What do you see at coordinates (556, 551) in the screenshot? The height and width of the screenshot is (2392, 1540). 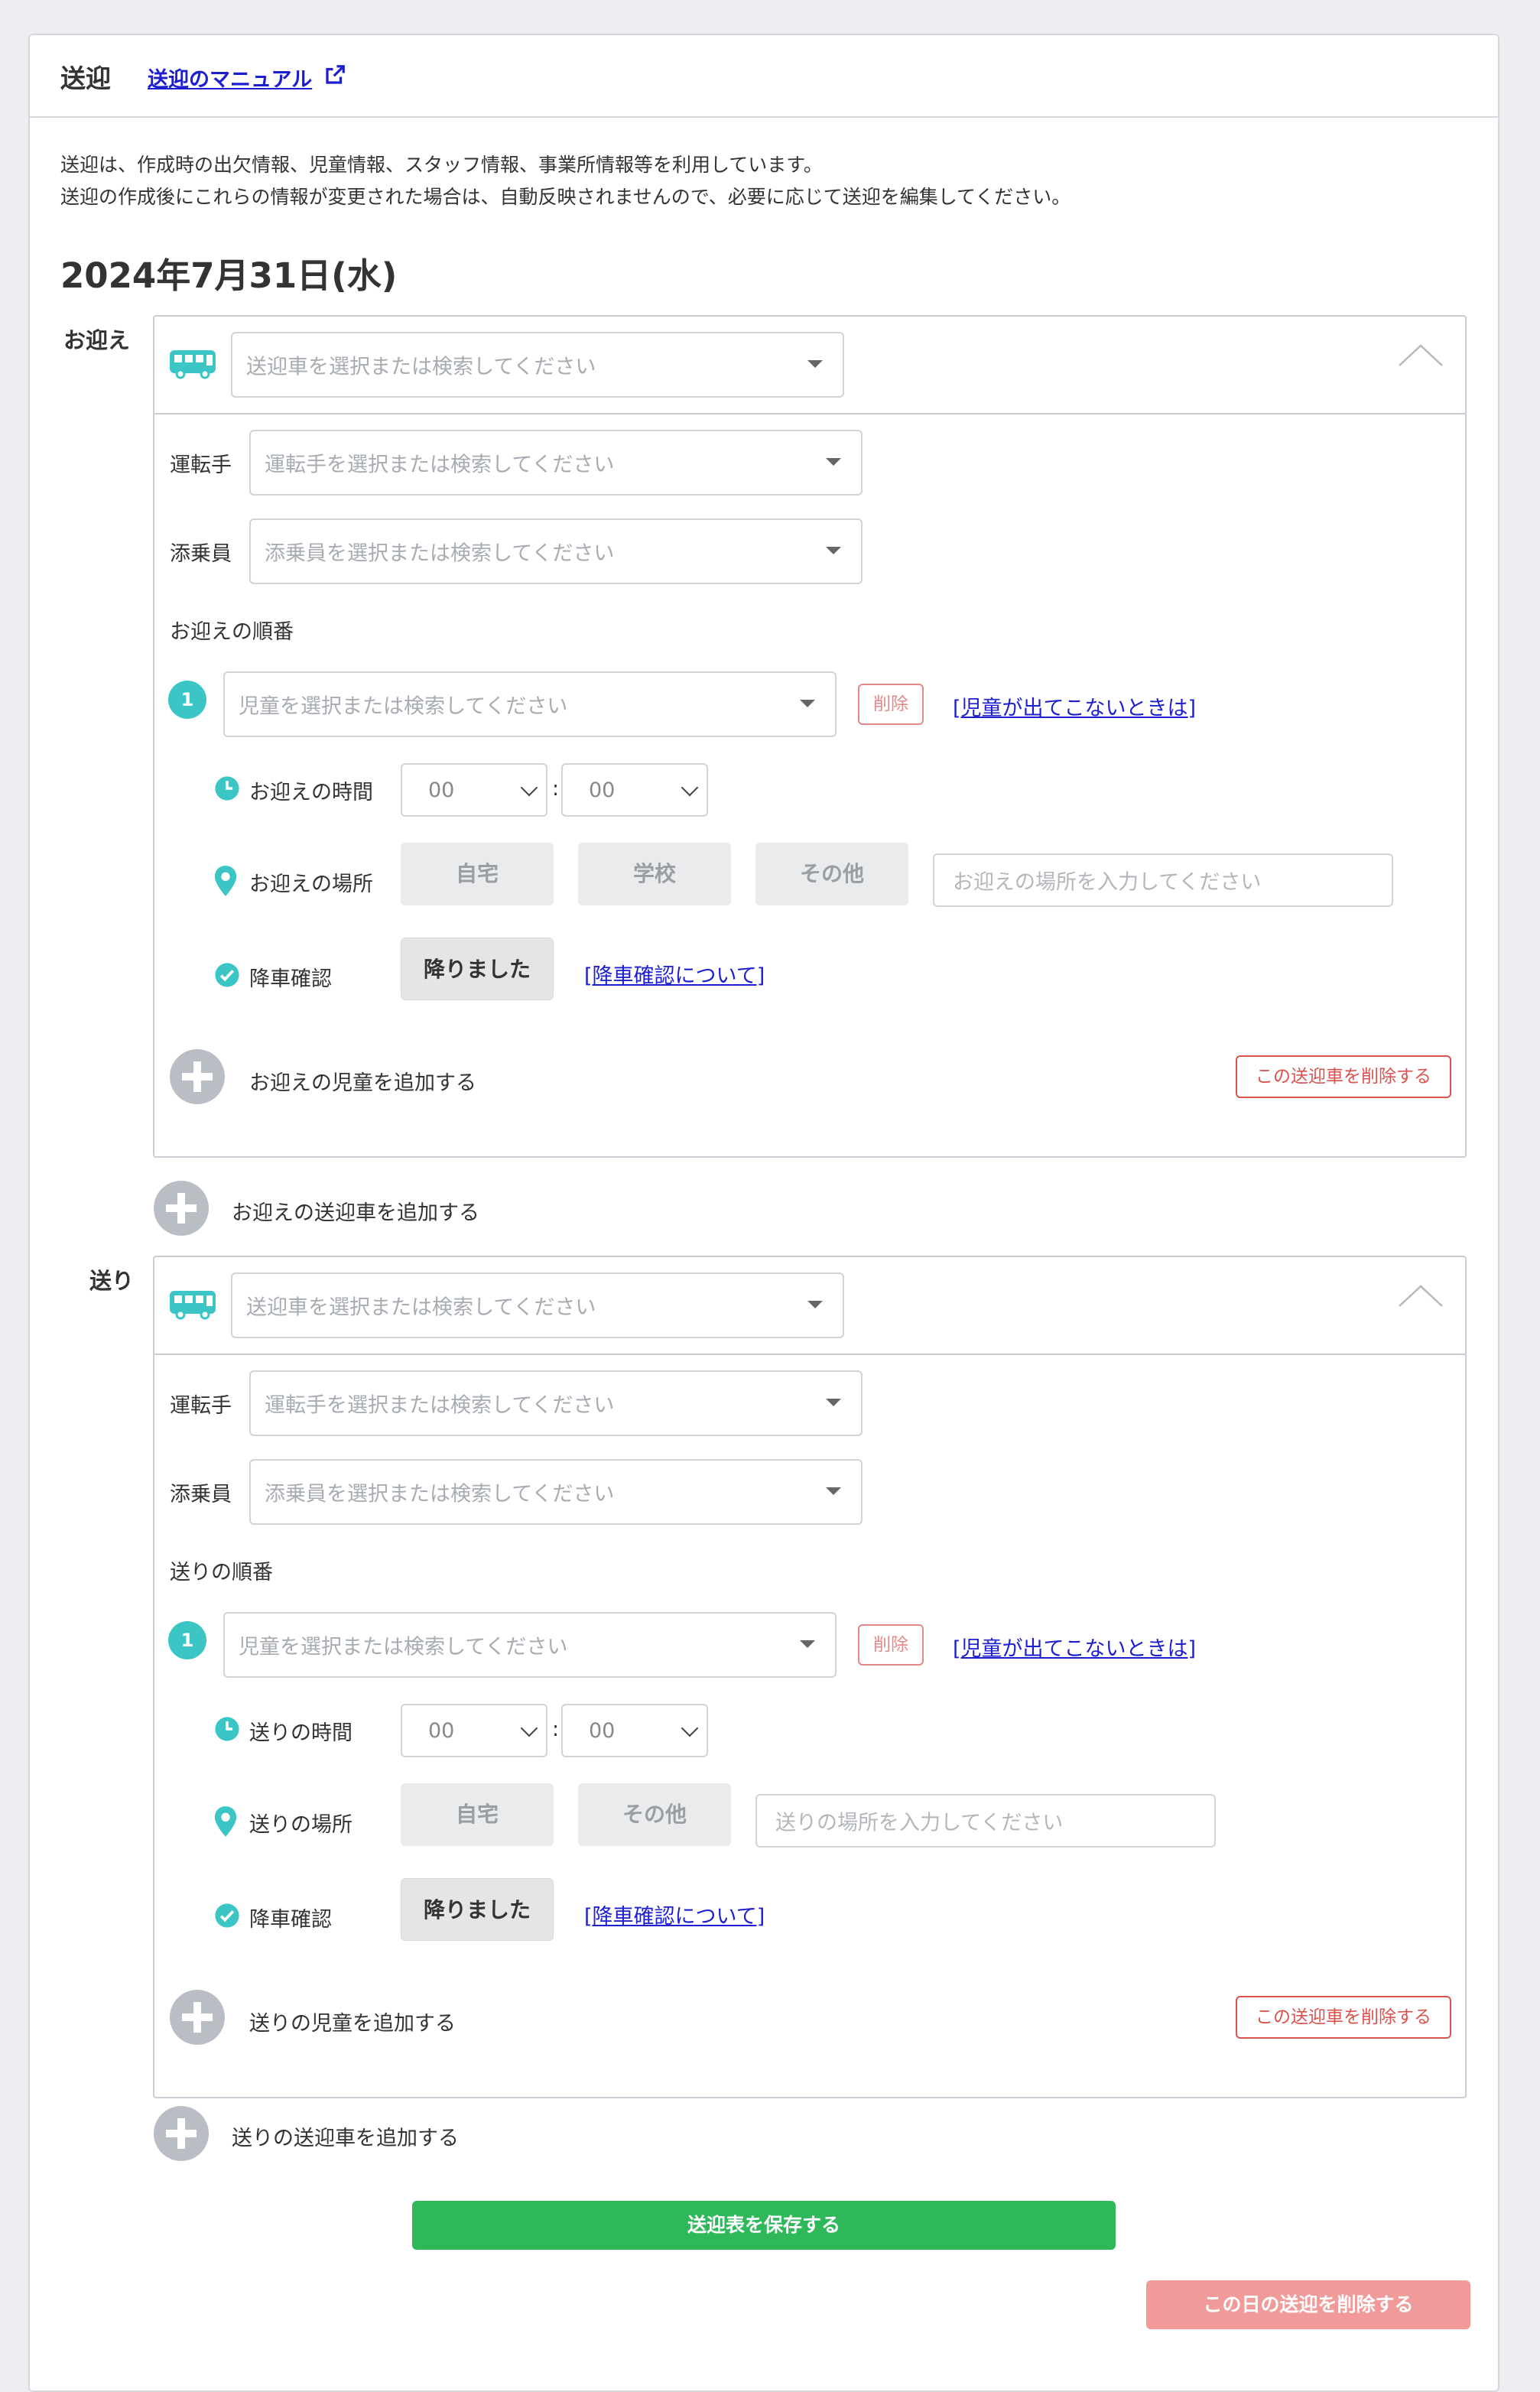 I see `pickup-attendant-select: 添乗員を選択または検索してください` at bounding box center [556, 551].